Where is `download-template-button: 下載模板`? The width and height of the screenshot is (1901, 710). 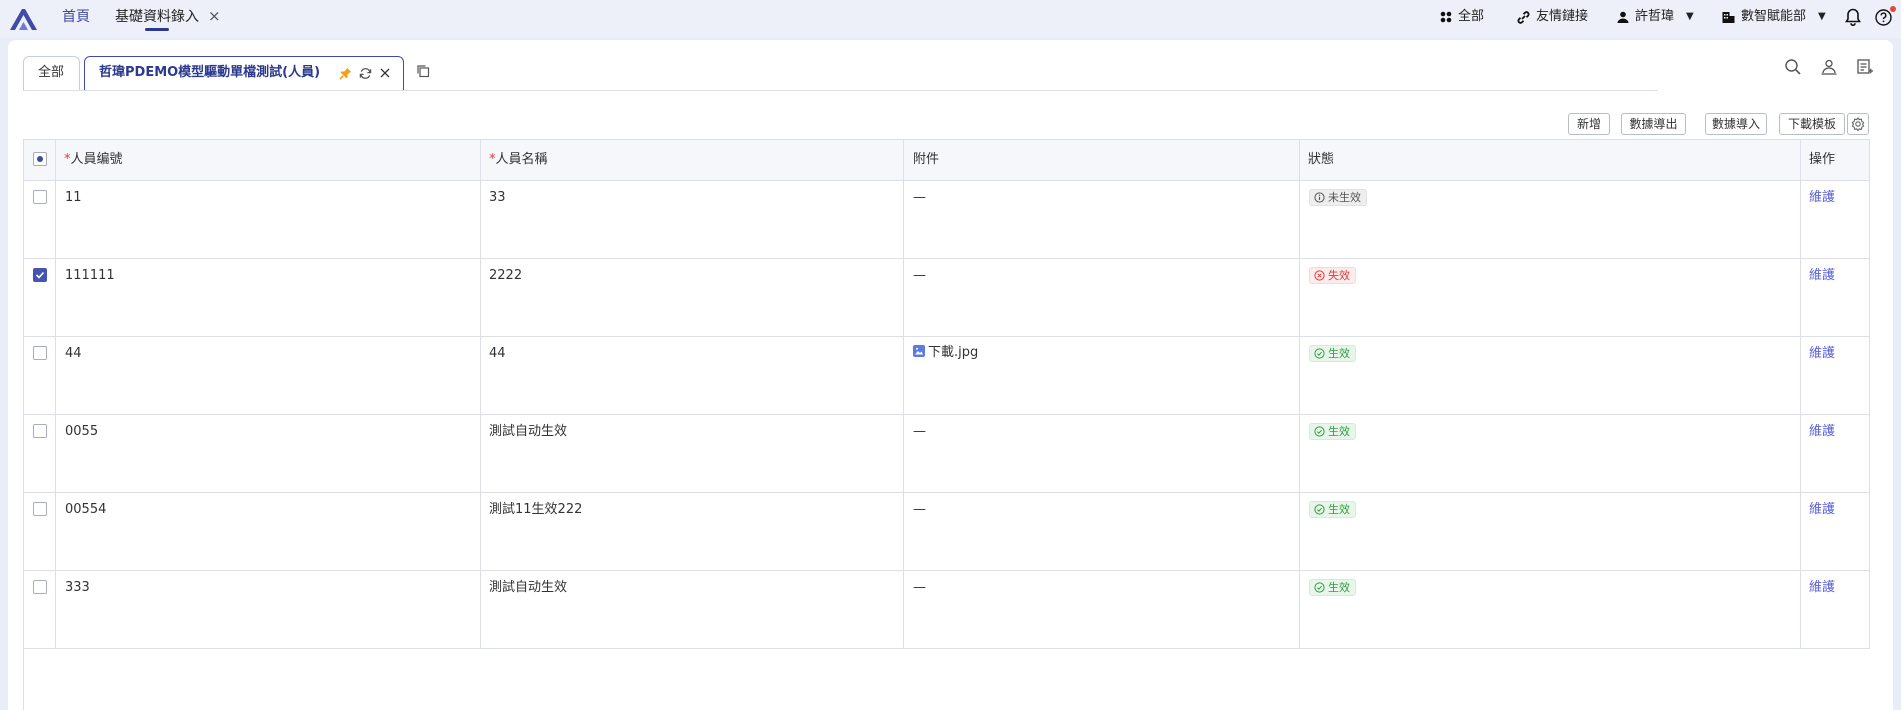 download-template-button: 下載模板 is located at coordinates (1812, 124).